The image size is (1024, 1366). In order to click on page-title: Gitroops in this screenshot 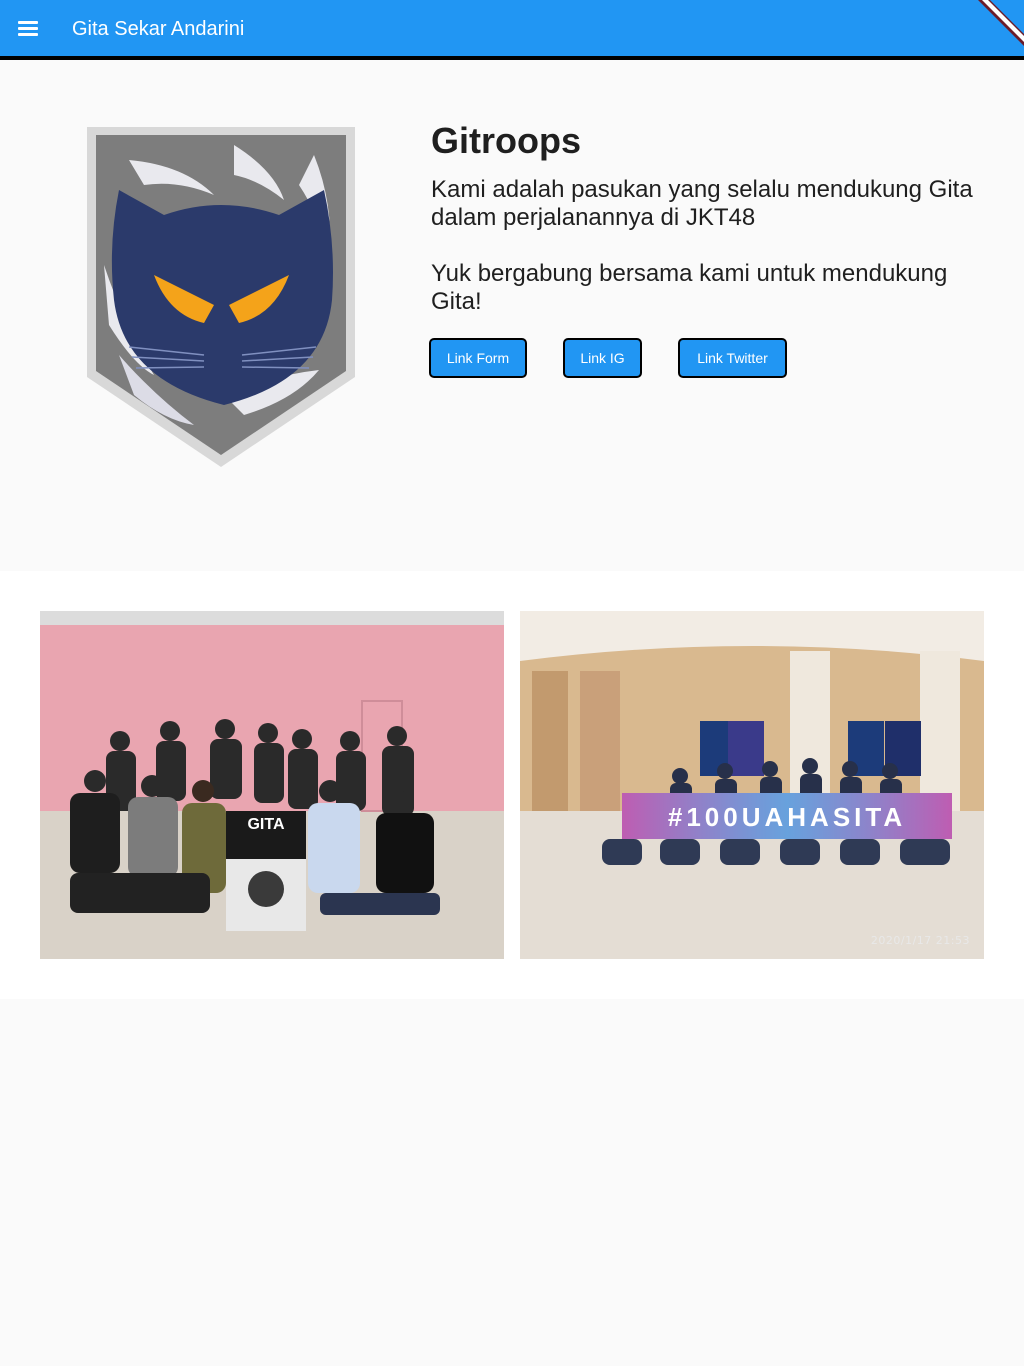, I will do `click(506, 140)`.